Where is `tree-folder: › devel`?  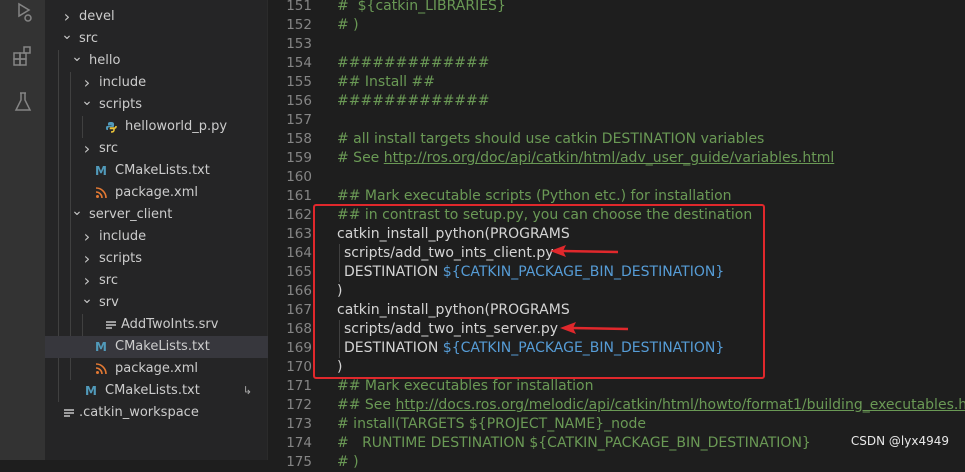 tree-folder: › devel is located at coordinates (156, 17).